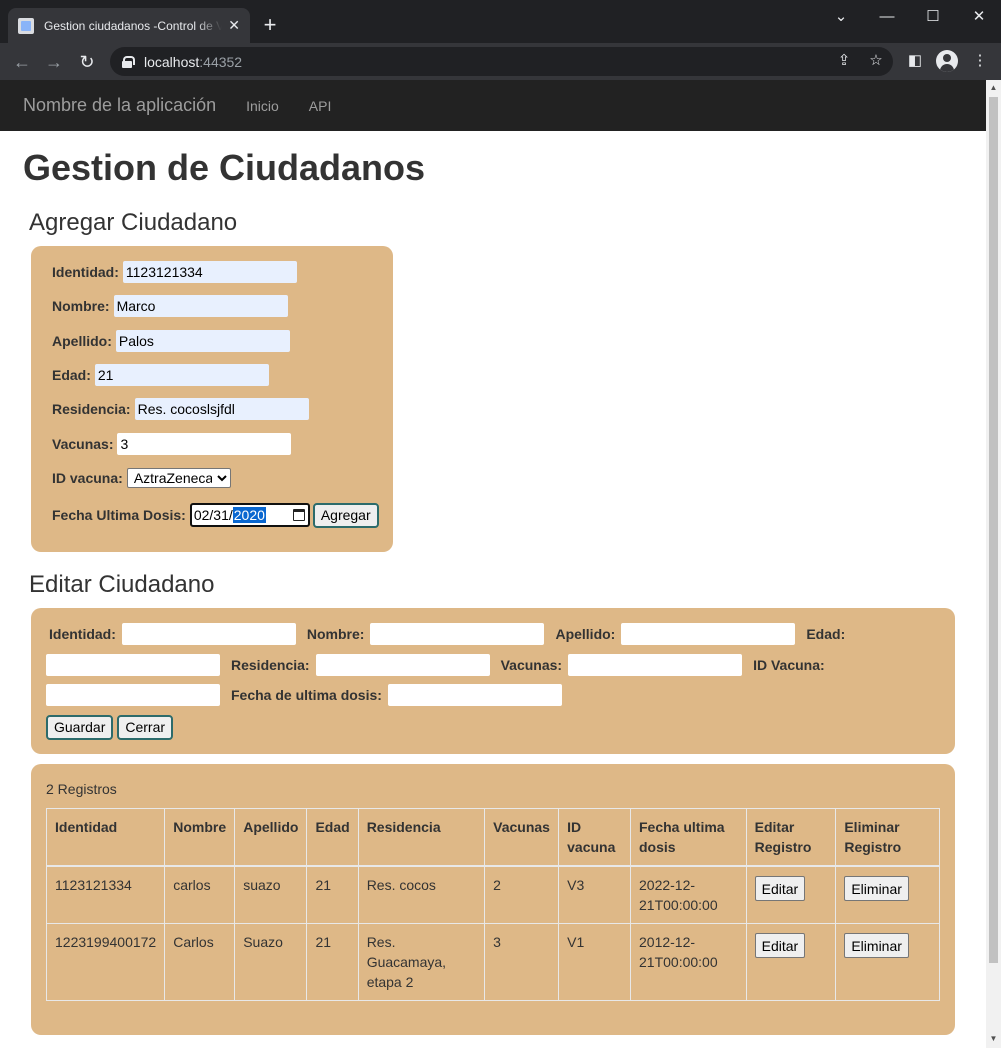 Image resolution: width=1001 pixels, height=1048 pixels. Describe the element at coordinates (345, 515) in the screenshot. I see `agregar-button: Agregar` at that location.